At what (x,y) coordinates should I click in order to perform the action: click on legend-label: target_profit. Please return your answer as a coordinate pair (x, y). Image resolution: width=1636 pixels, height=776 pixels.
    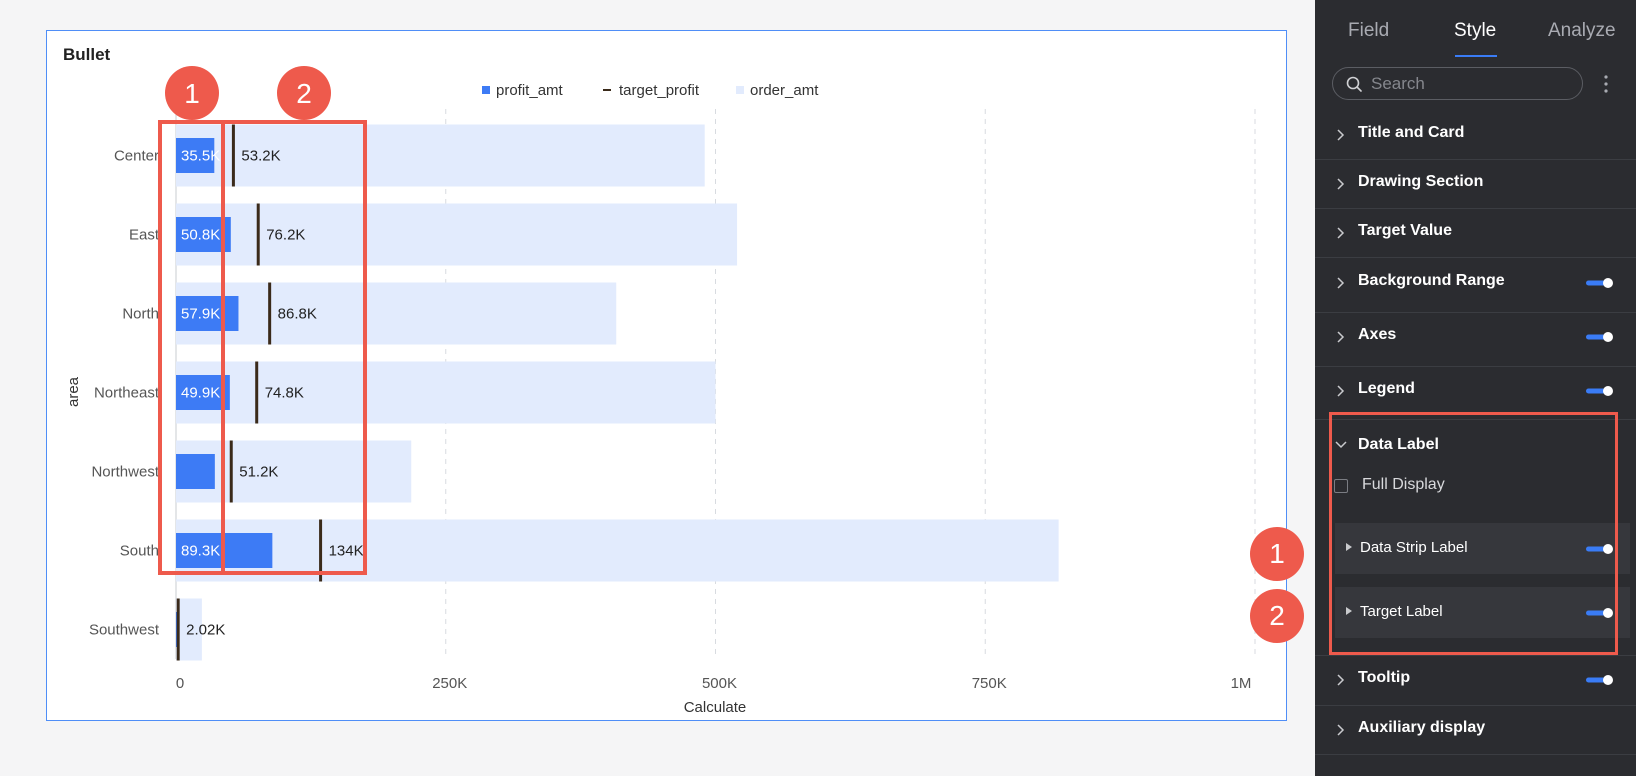
    Looking at the image, I should click on (659, 90).